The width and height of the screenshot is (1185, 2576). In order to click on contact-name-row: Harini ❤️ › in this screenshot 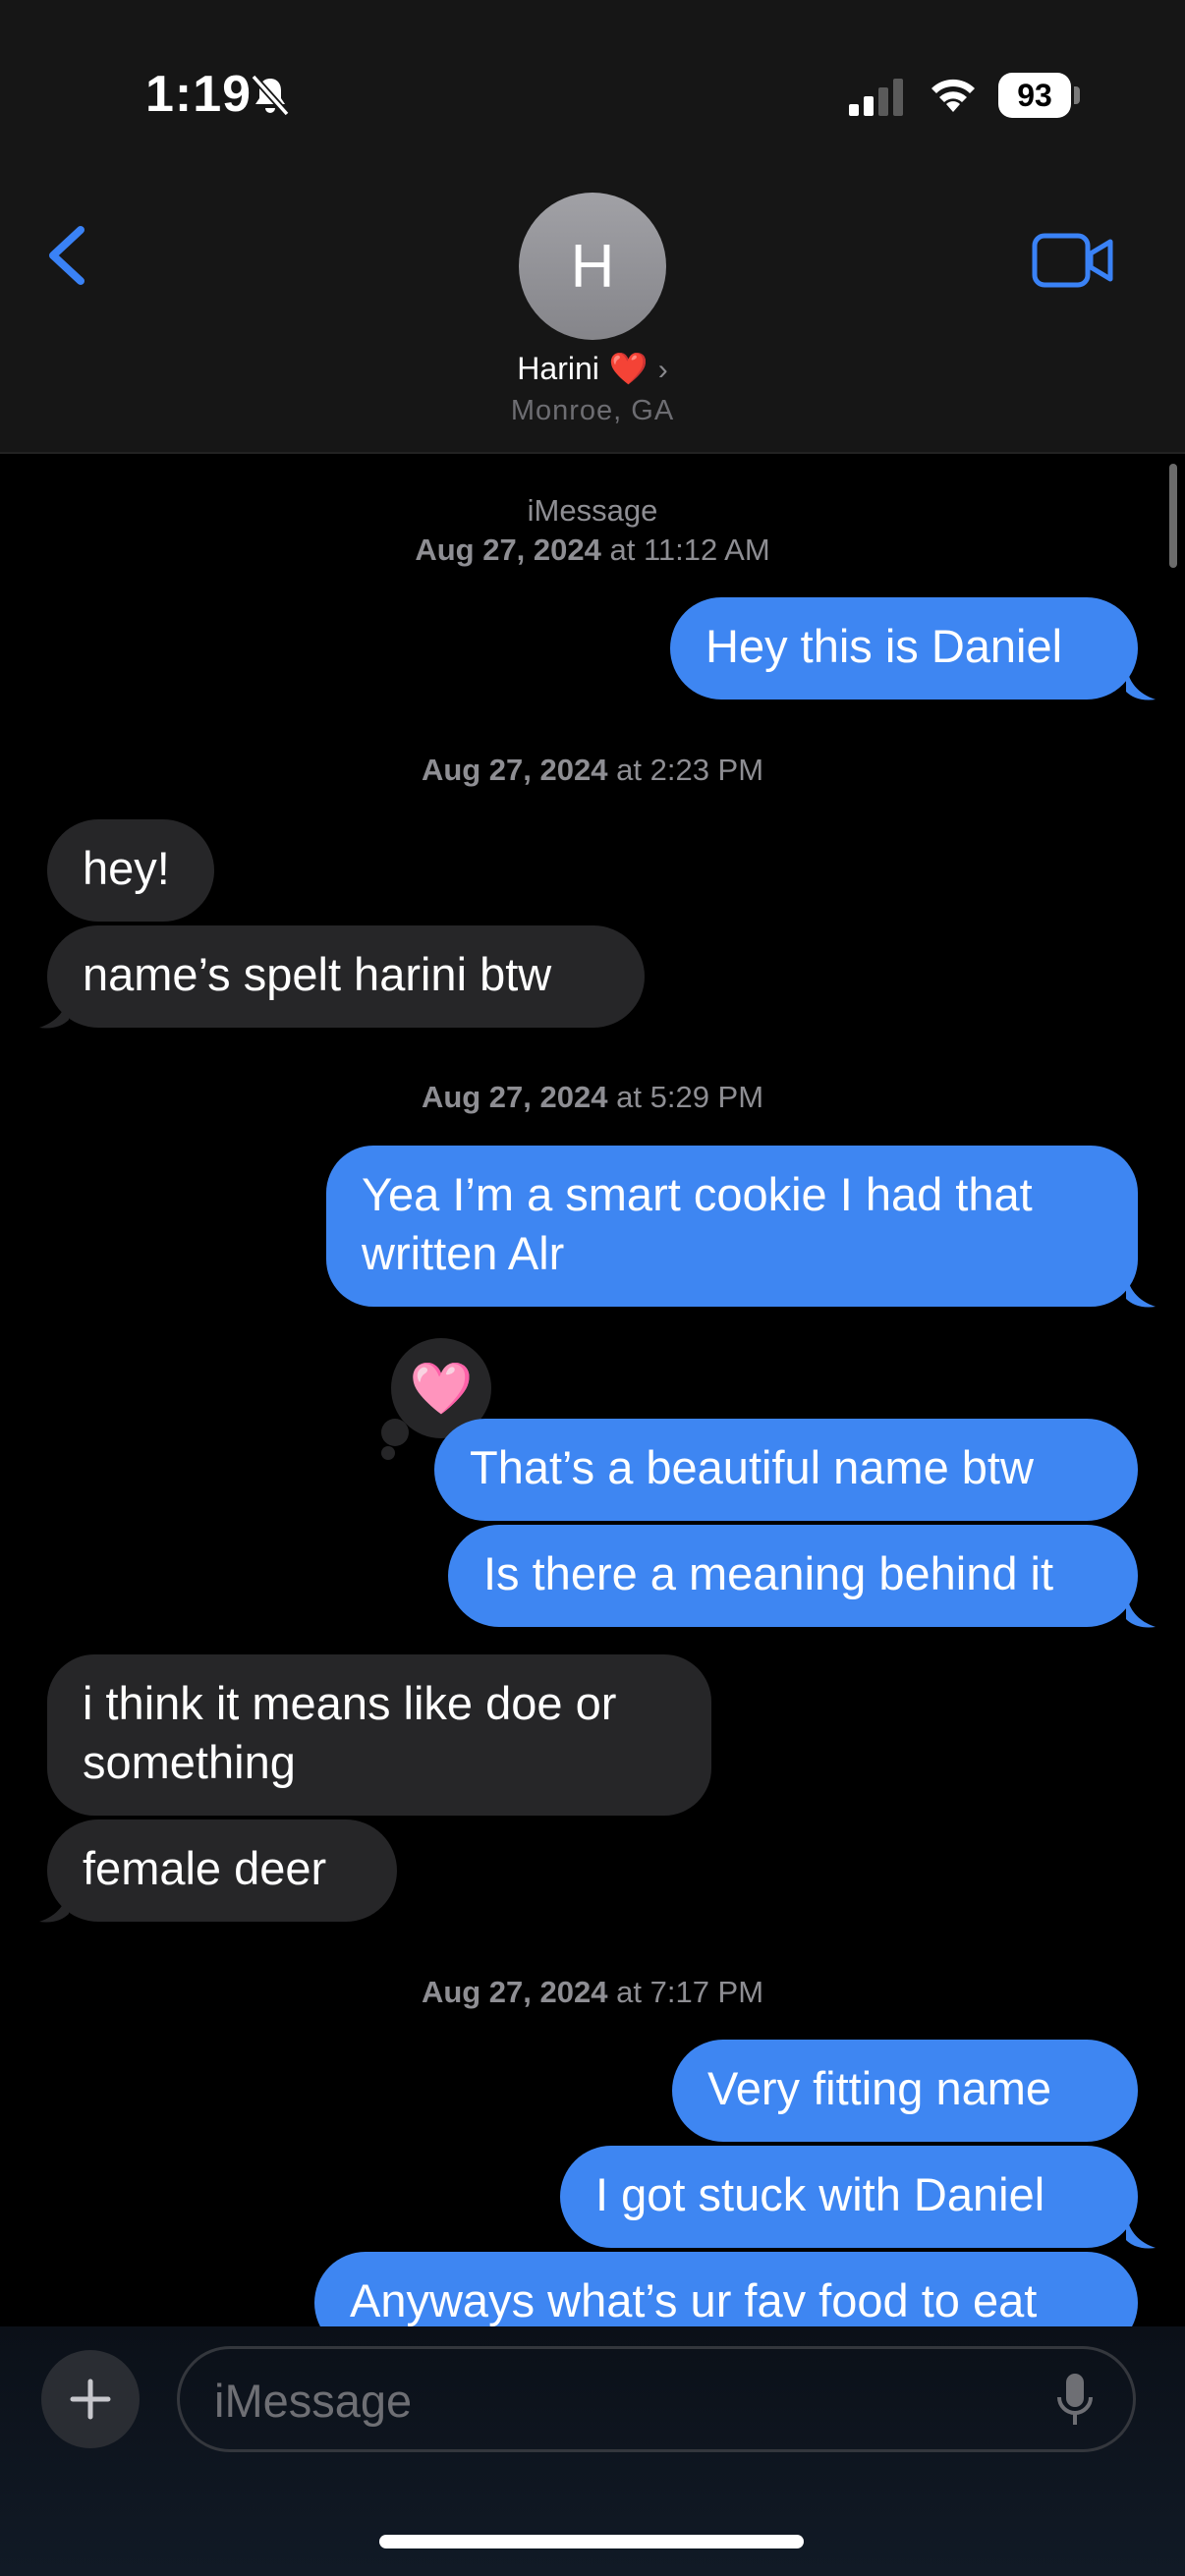, I will do `click(592, 368)`.